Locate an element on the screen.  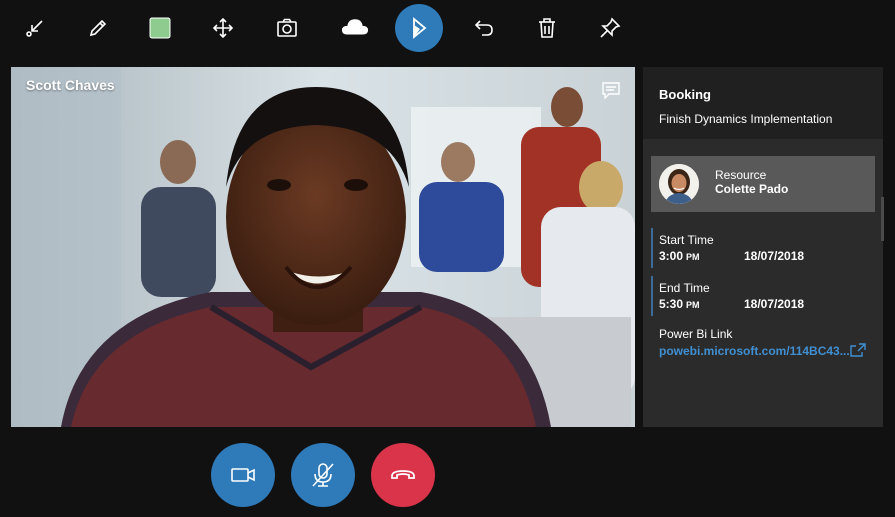
video-camera-icon is located at coordinates (243, 475).